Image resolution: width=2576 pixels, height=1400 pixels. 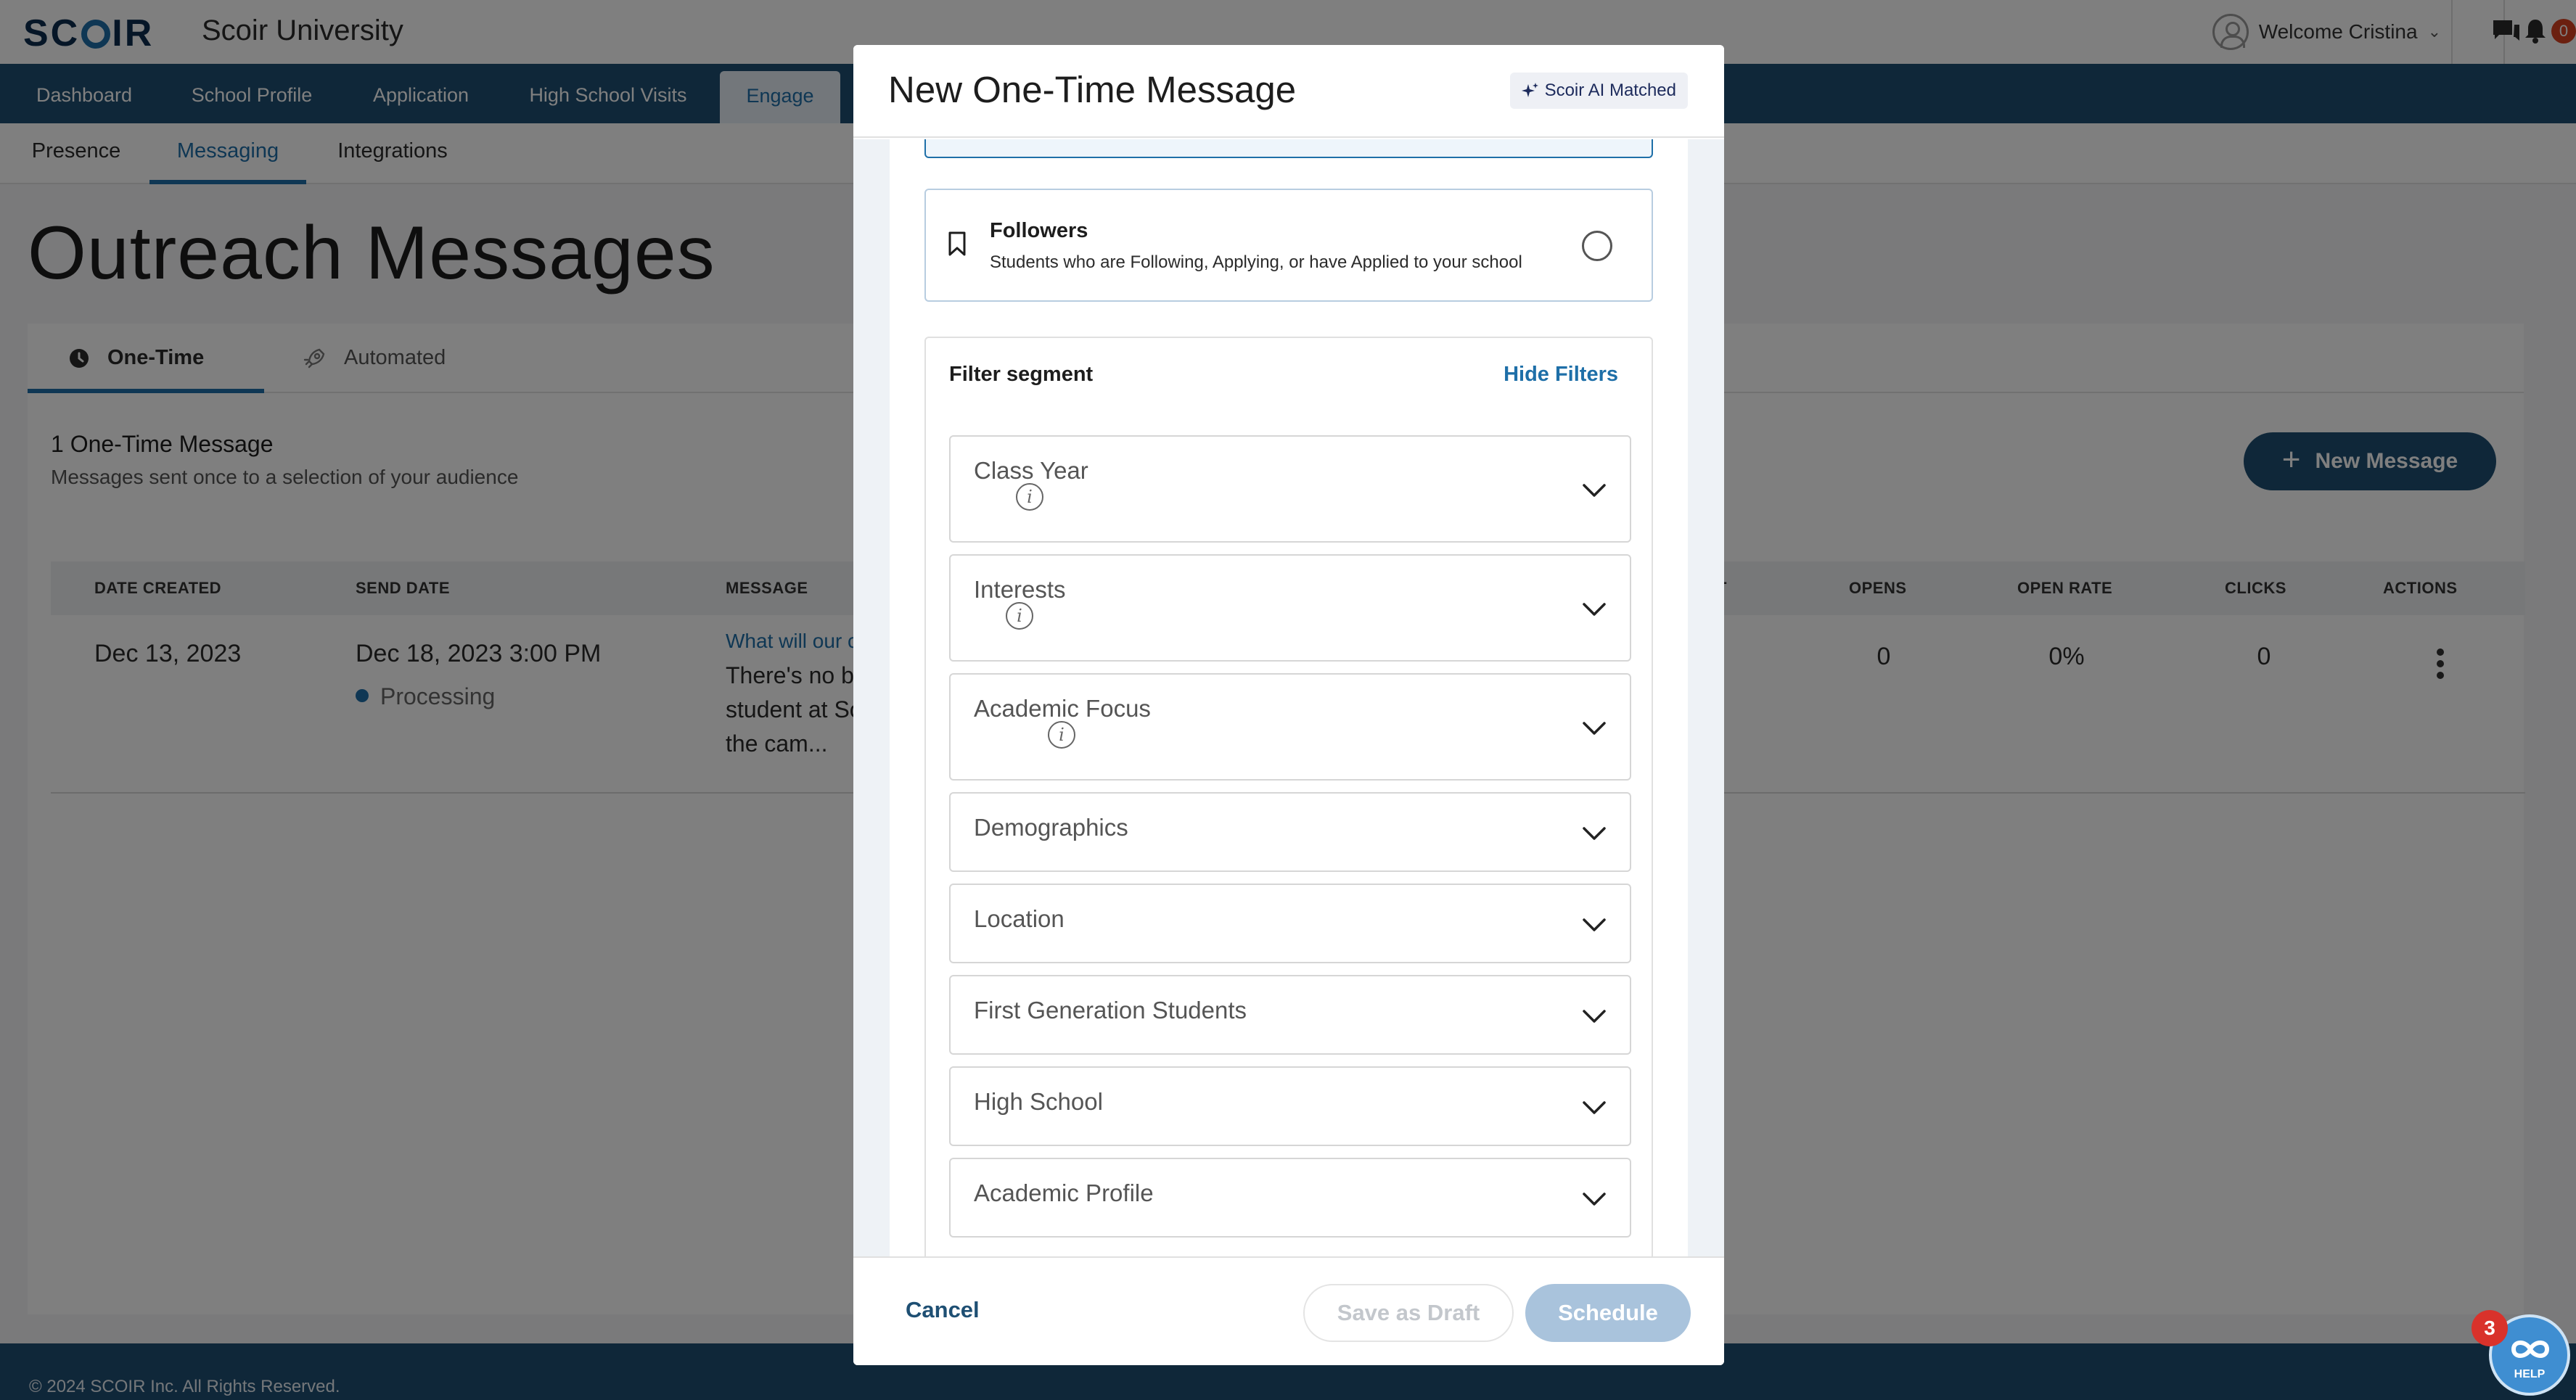 What do you see at coordinates (1039, 231) in the screenshot?
I see `option-title: Followers` at bounding box center [1039, 231].